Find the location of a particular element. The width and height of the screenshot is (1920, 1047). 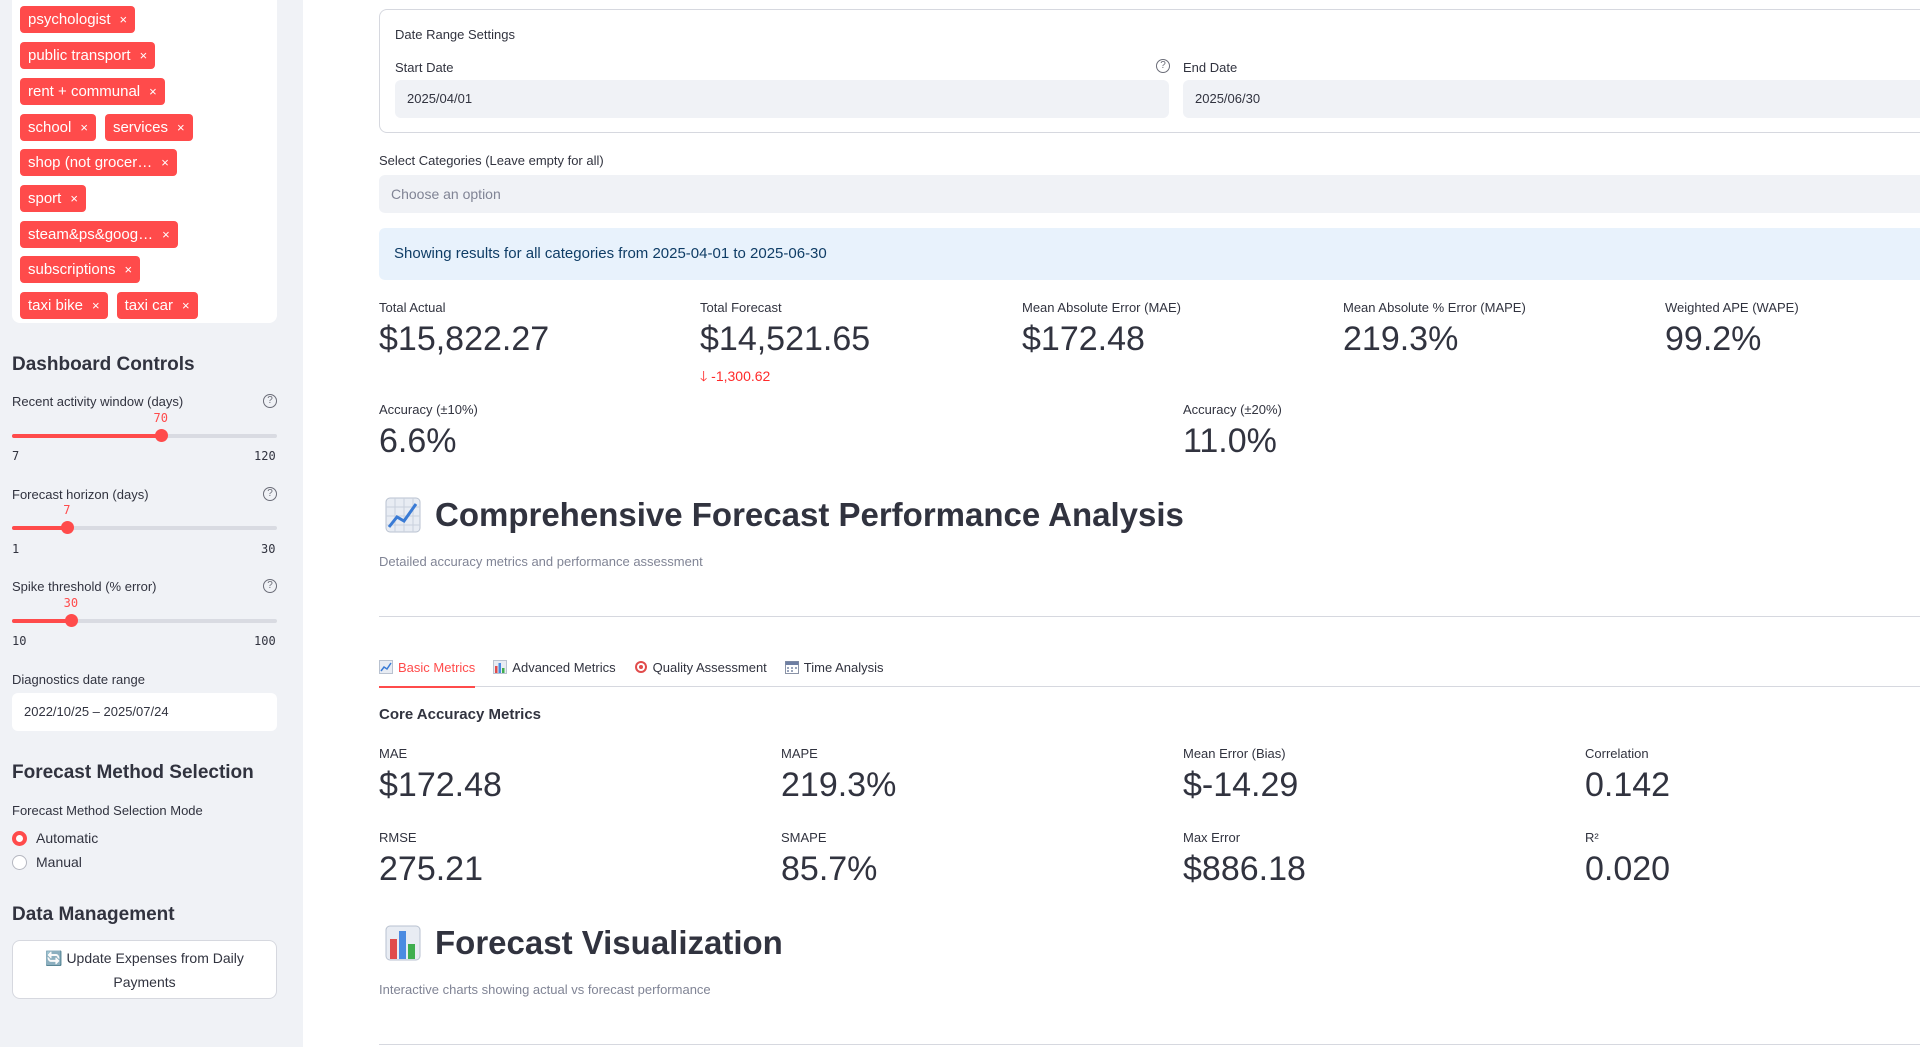

tab-basic-metrics: Basic Metrics is located at coordinates (427, 672).